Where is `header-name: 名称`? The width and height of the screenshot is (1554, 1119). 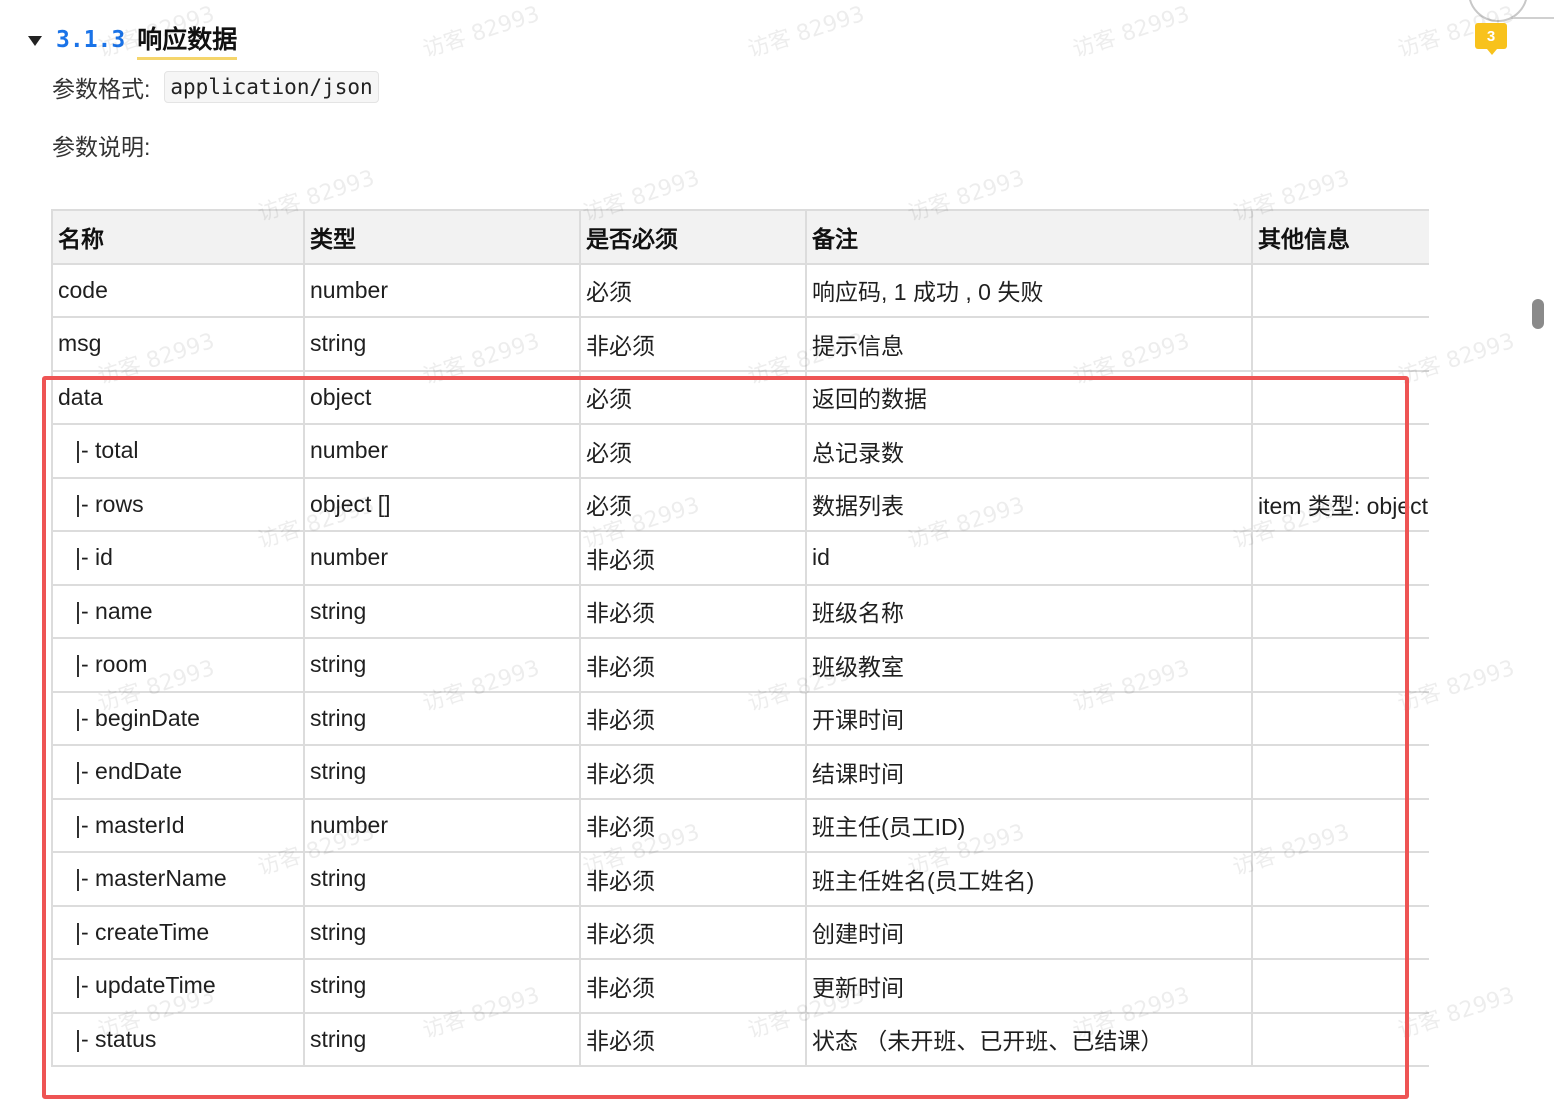 header-name: 名称 is located at coordinates (178, 237).